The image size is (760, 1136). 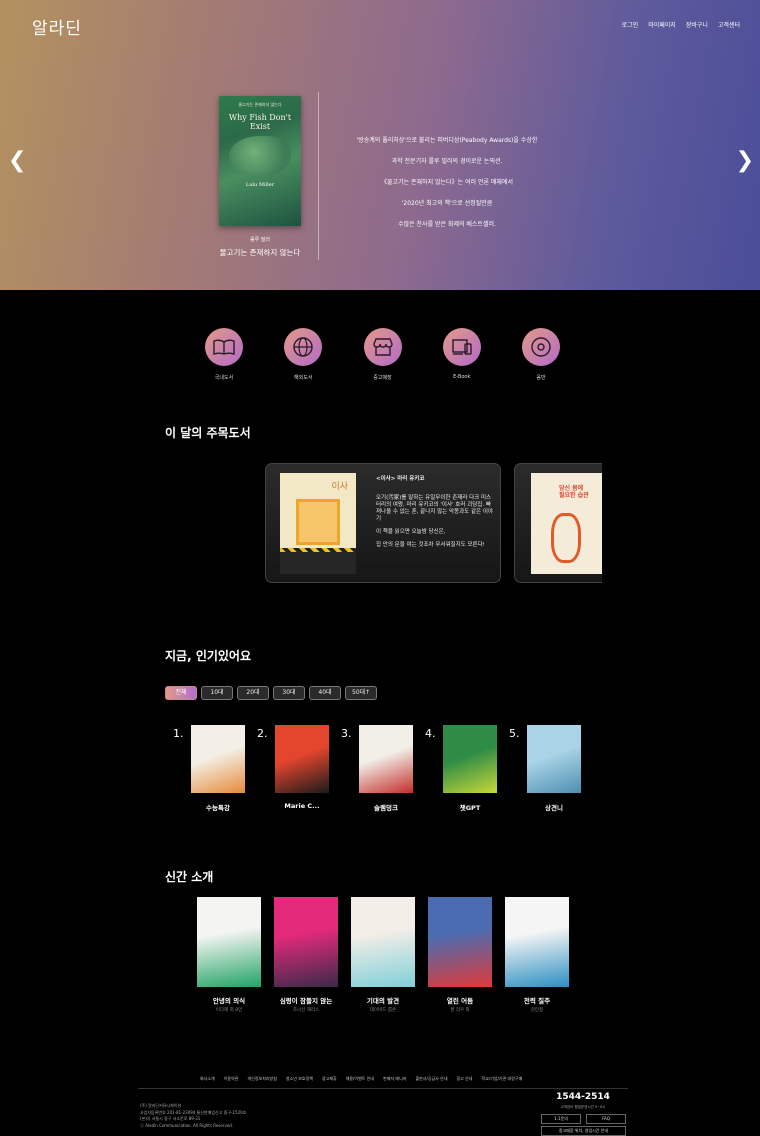 I want to click on tab-20s: 20대, so click(x=253, y=693).